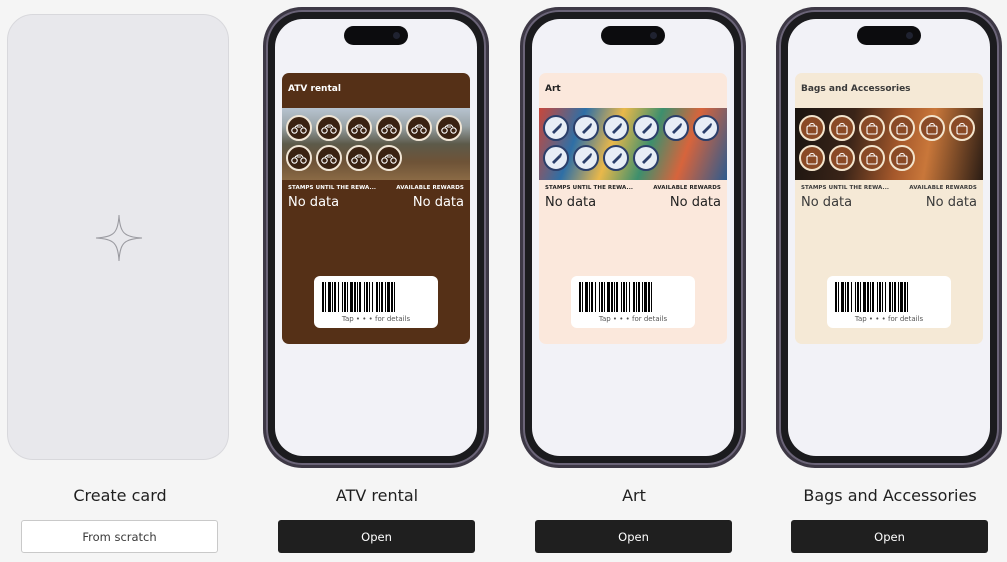 Image resolution: width=1007 pixels, height=562 pixels. Describe the element at coordinates (314, 89) in the screenshot. I see `pass-title: ATV rental` at that location.